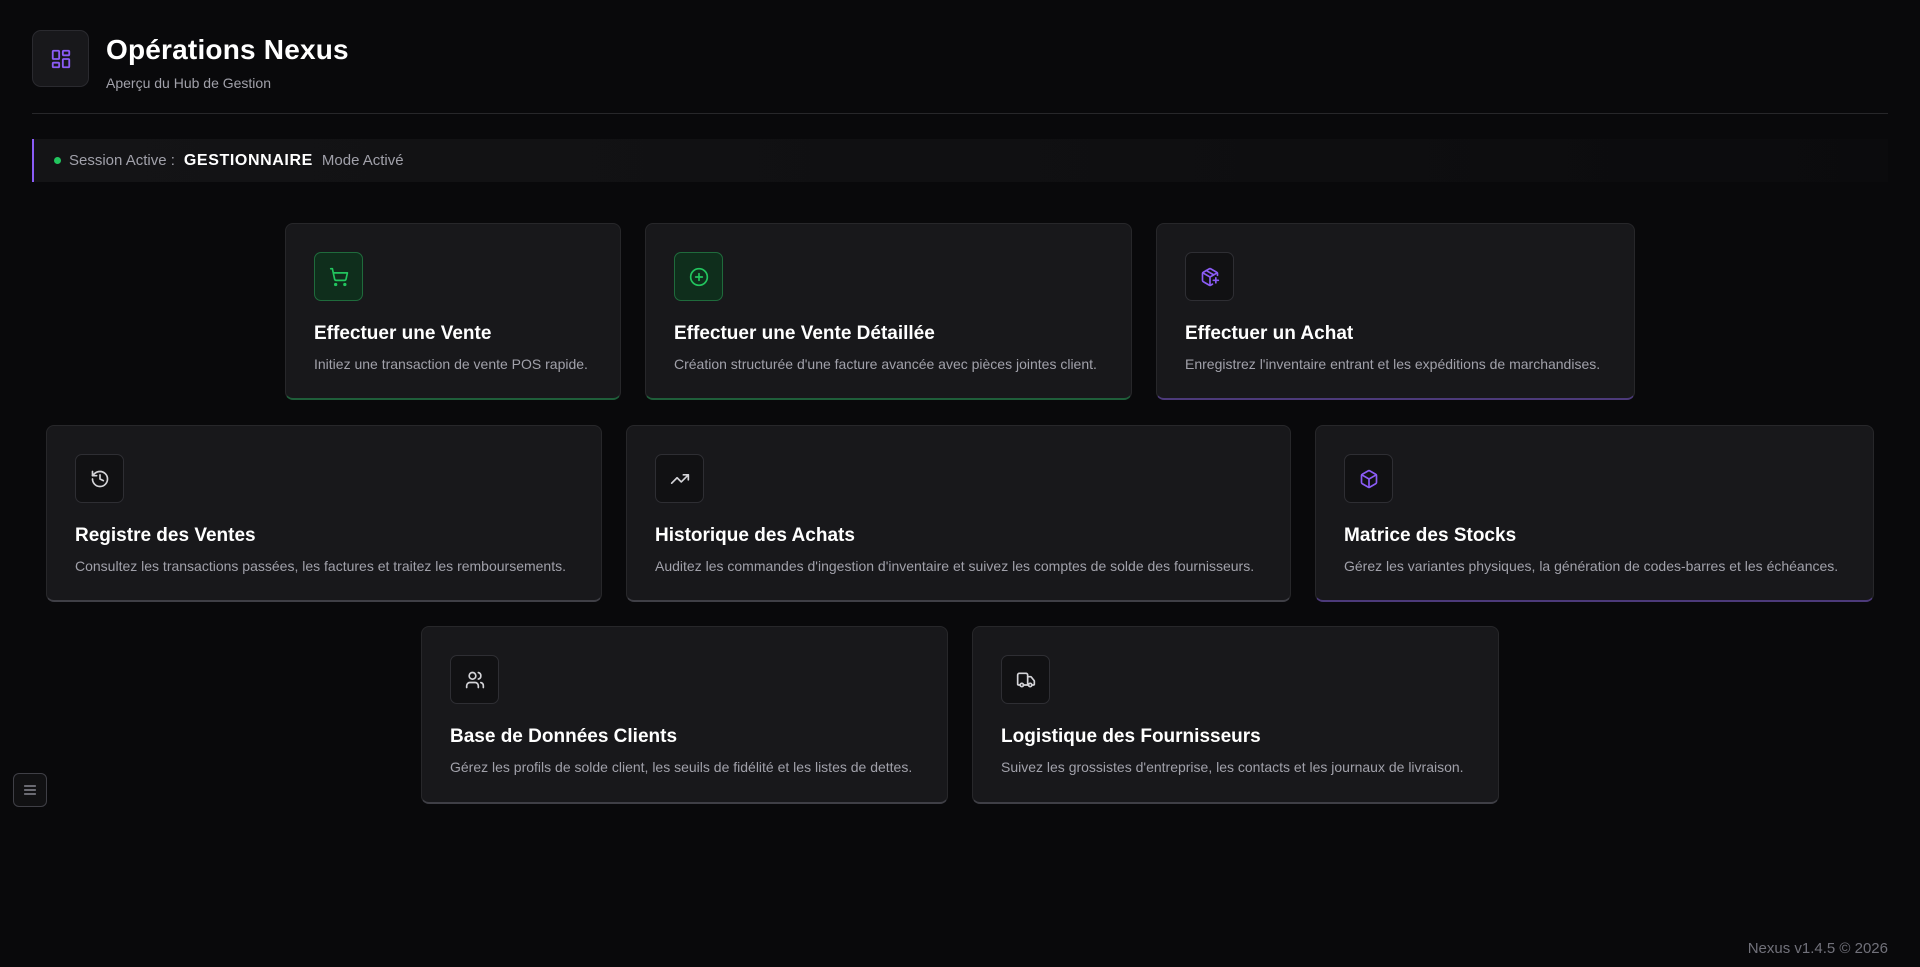 Image resolution: width=1920 pixels, height=967 pixels. I want to click on menu-toggle-button, so click(30, 790).